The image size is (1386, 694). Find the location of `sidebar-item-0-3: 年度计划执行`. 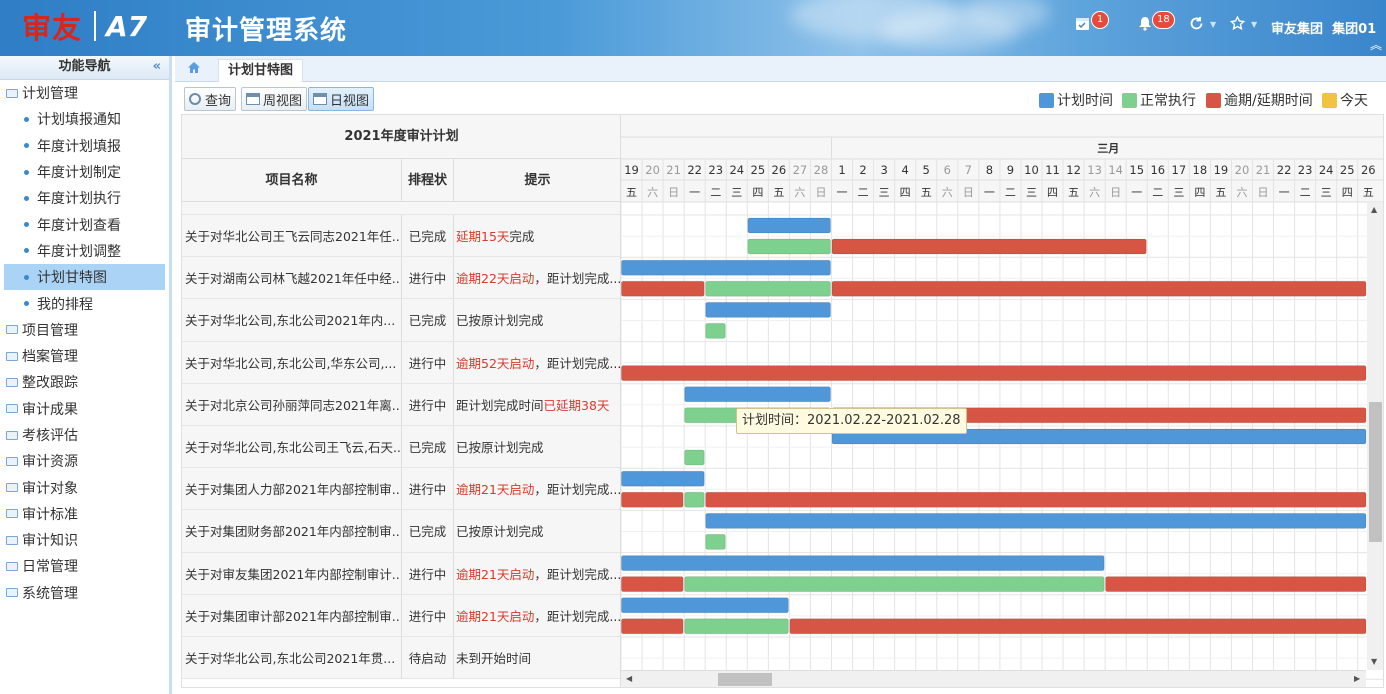

sidebar-item-0-3: 年度计划执行 is located at coordinates (84, 198).